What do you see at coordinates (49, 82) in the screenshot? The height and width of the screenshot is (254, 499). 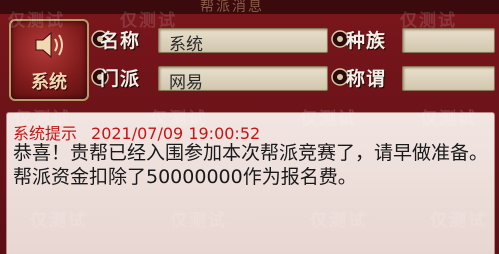 I see `avatar-label: 系统` at bounding box center [49, 82].